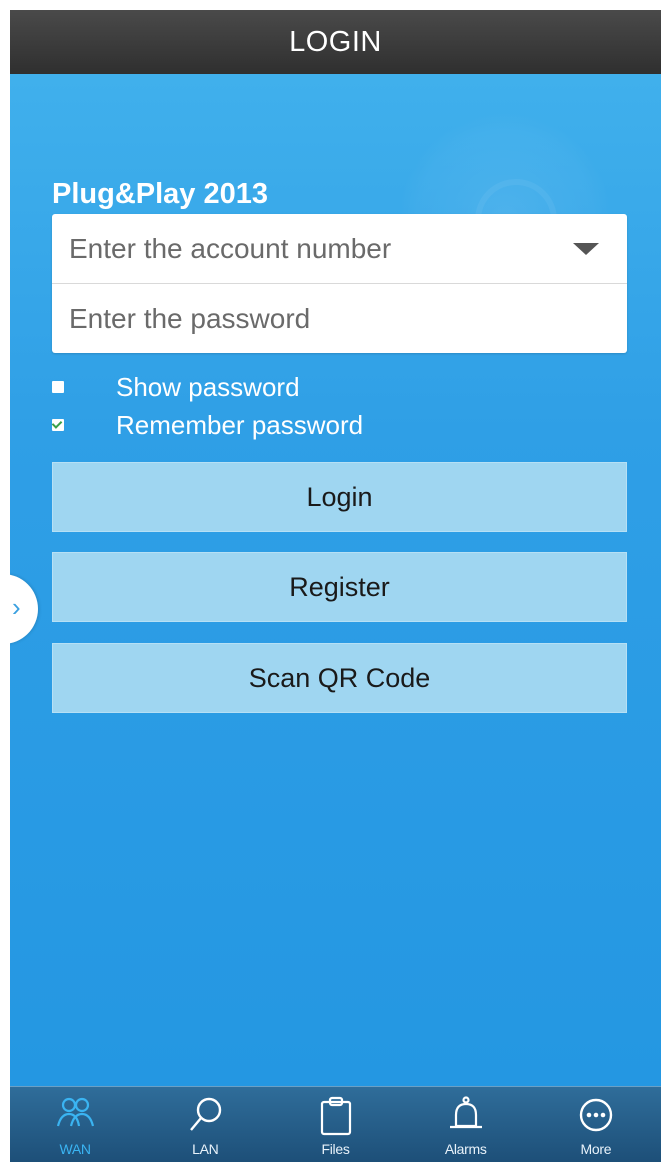 The width and height of the screenshot is (661, 1162). What do you see at coordinates (465, 1112) in the screenshot?
I see `bell-icon` at bounding box center [465, 1112].